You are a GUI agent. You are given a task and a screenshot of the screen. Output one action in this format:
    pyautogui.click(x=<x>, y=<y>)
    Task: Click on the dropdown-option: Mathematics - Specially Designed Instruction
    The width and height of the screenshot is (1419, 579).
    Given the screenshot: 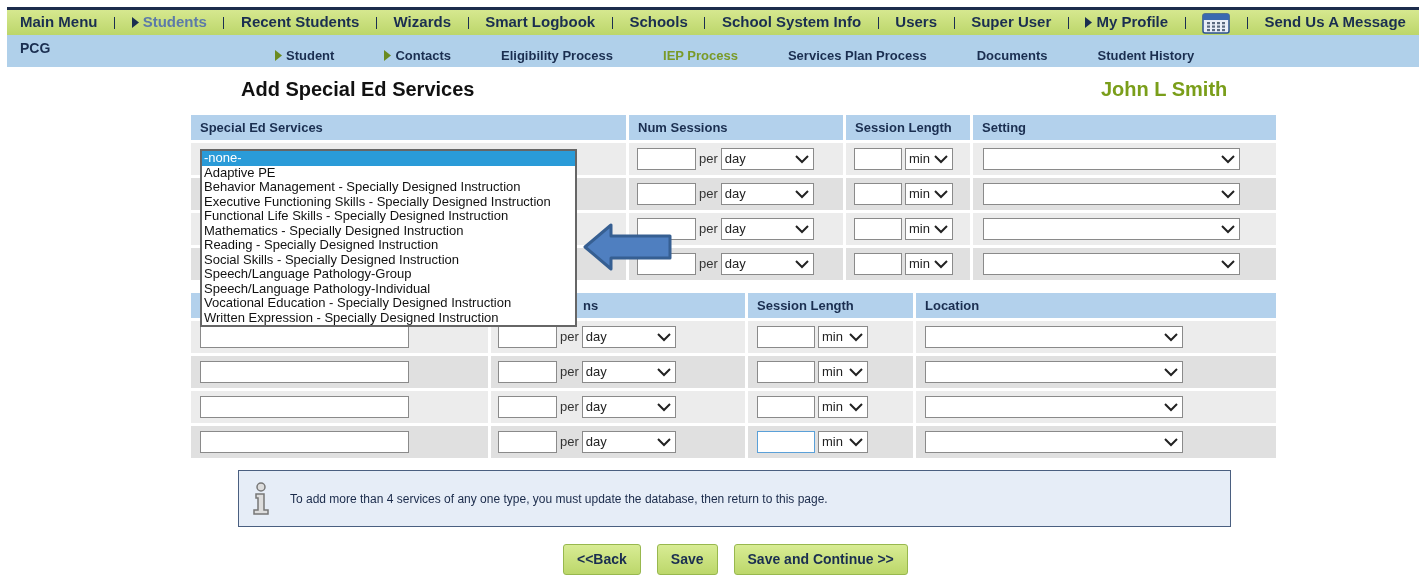 What is the action you would take?
    pyautogui.click(x=388, y=230)
    